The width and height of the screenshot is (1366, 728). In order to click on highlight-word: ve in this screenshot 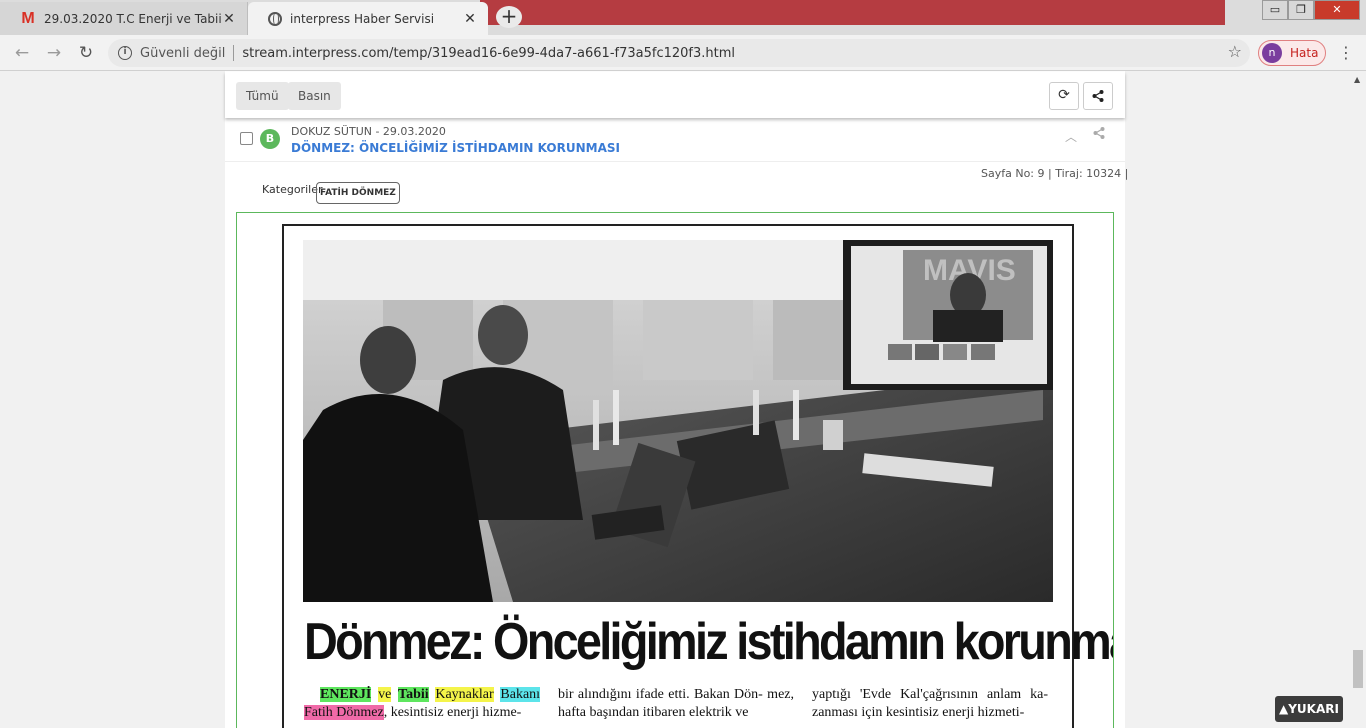, I will do `click(385, 694)`.